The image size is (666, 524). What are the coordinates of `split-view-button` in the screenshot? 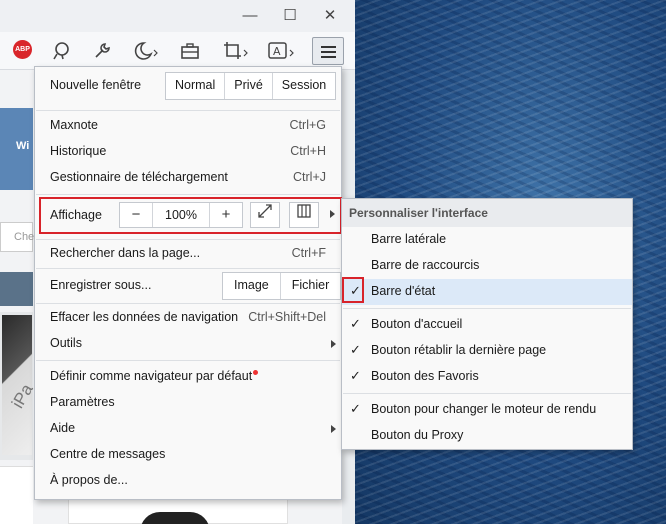 It's located at (304, 215).